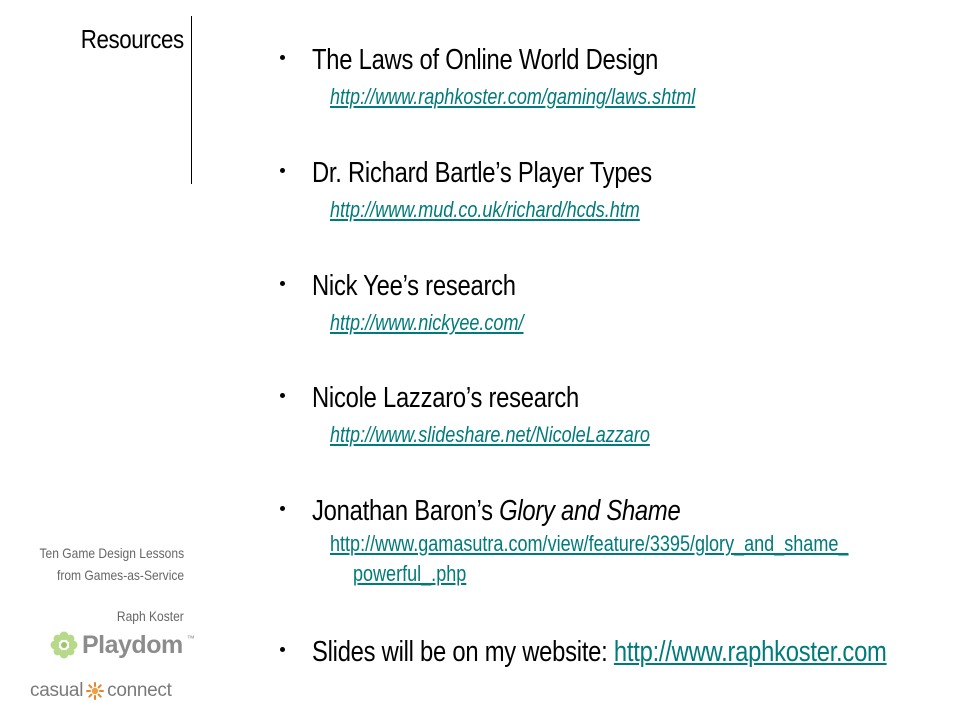  What do you see at coordinates (190, 638) in the screenshot?
I see `trademark-mark: ™` at bounding box center [190, 638].